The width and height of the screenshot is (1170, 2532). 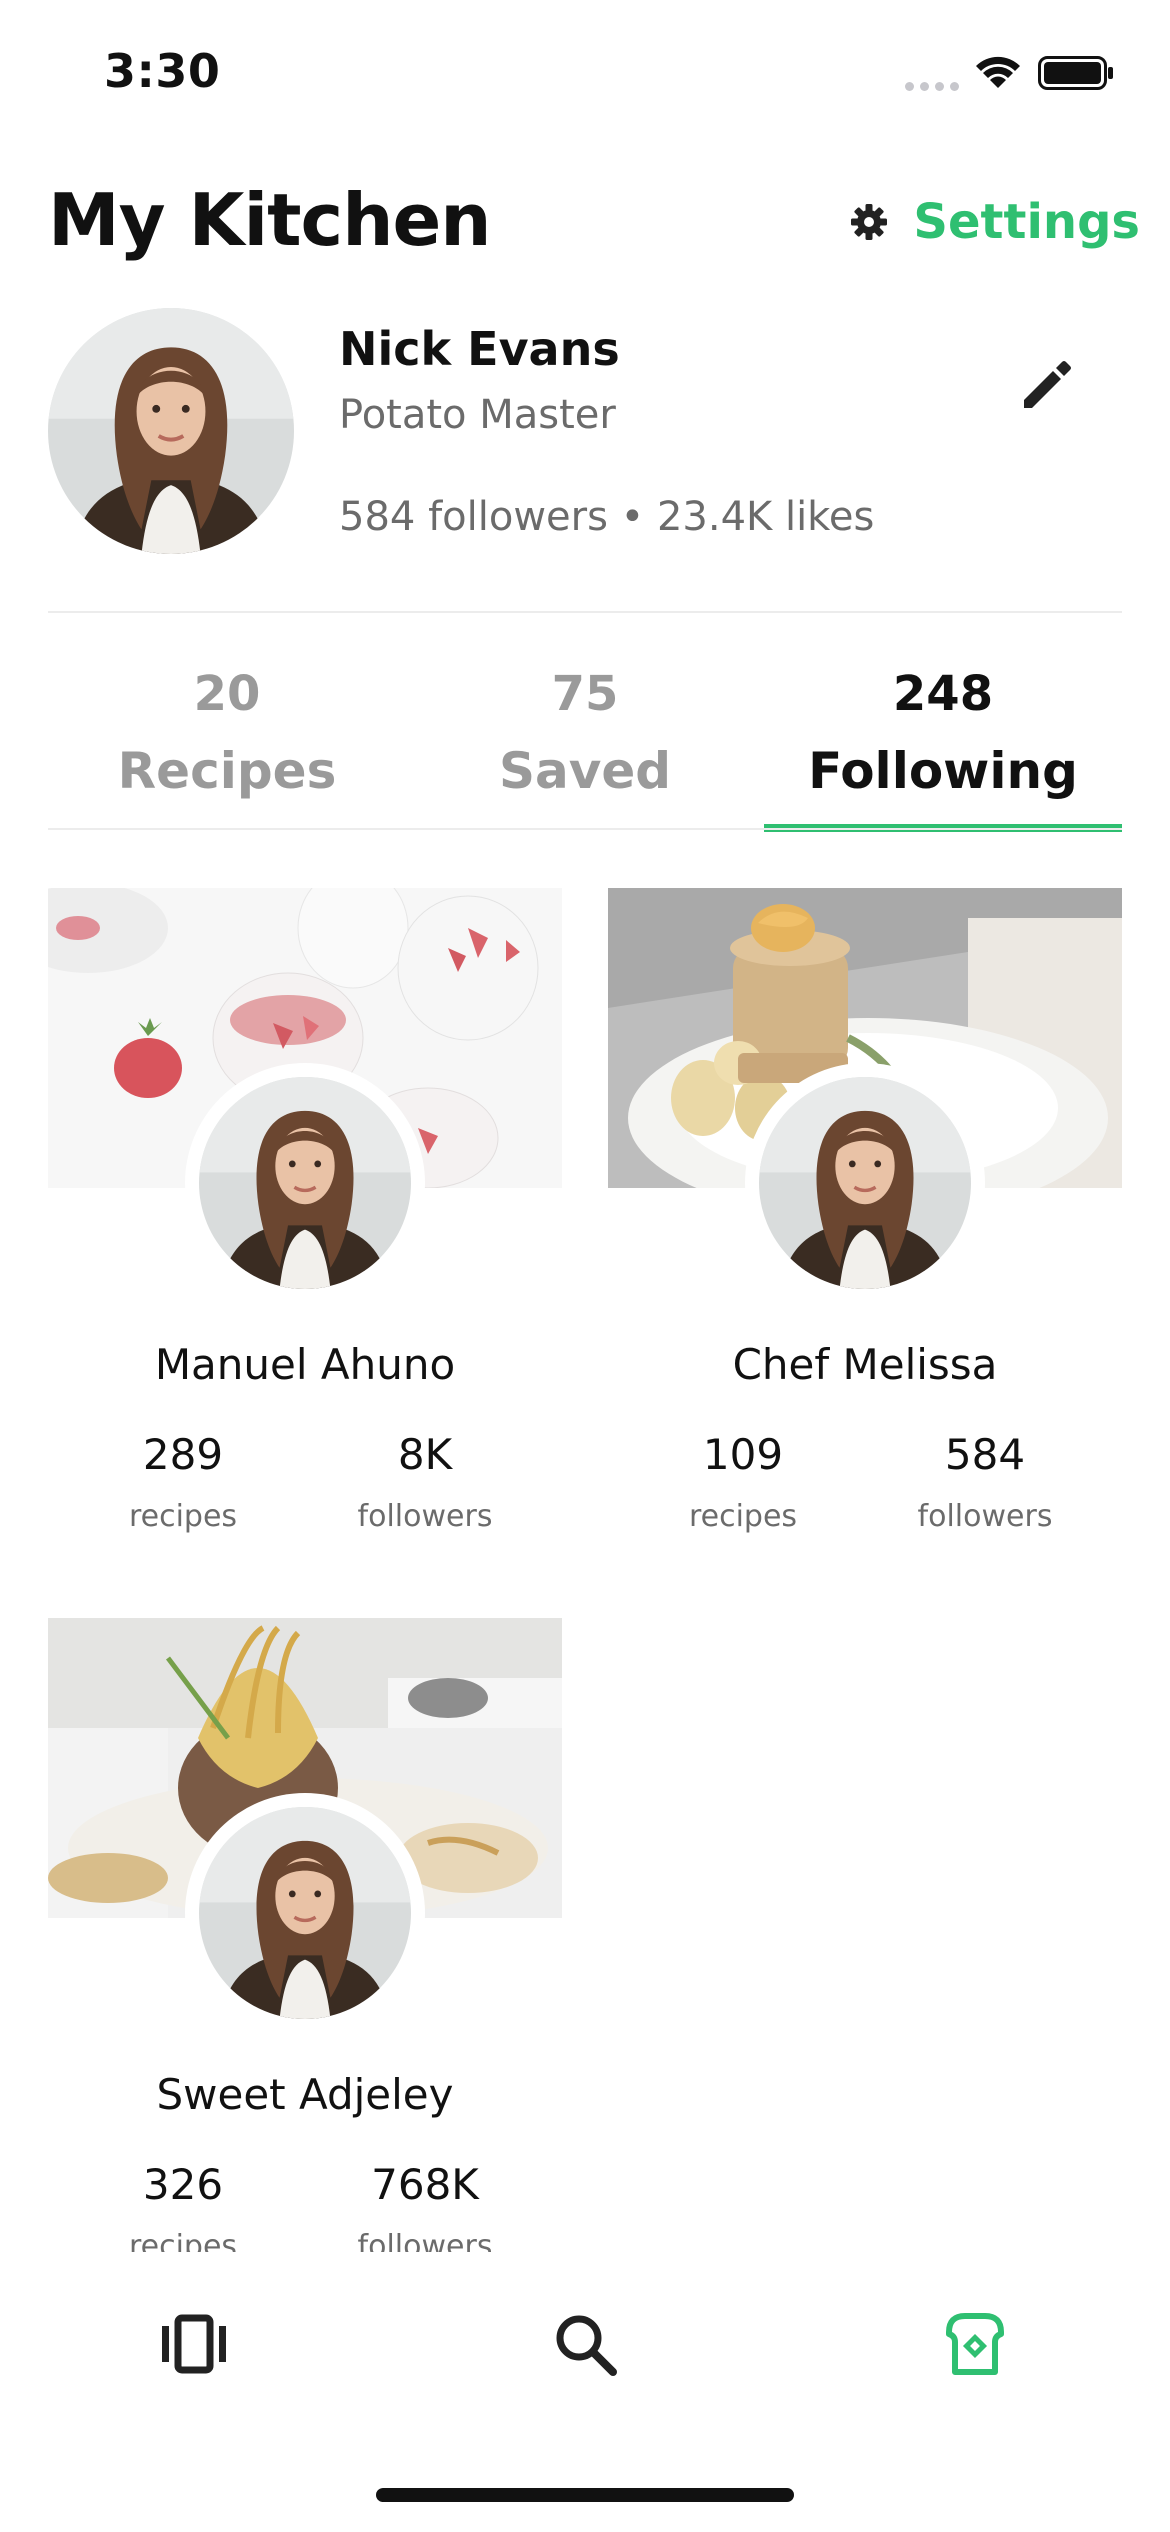 What do you see at coordinates (865, 1364) in the screenshot?
I see `user-name: Chef Melissa` at bounding box center [865, 1364].